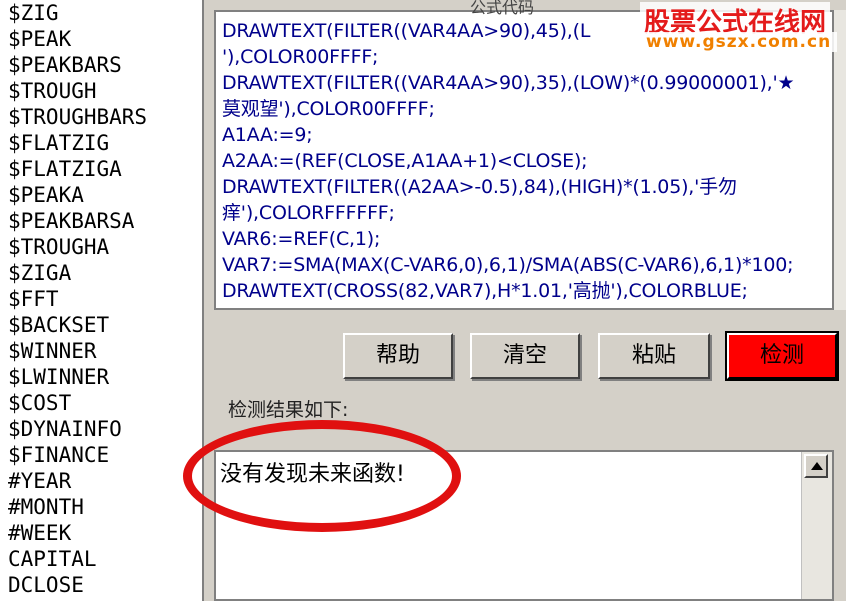 The image size is (846, 601). I want to click on clear-button: 清空, so click(525, 356).